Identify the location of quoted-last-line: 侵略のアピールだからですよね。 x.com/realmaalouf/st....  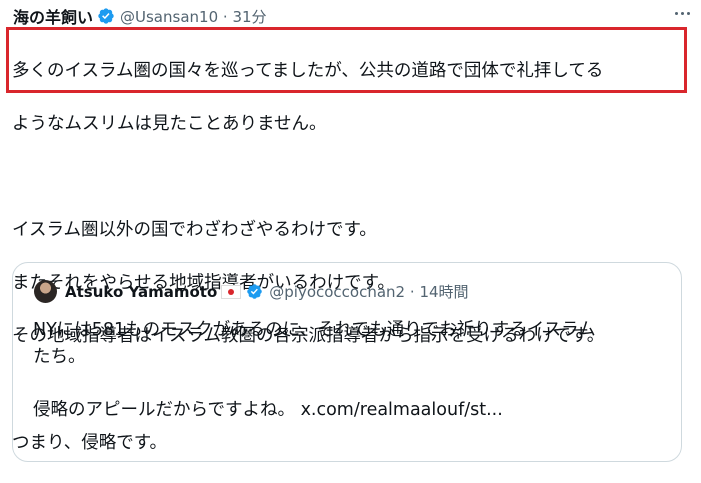
(348, 410).